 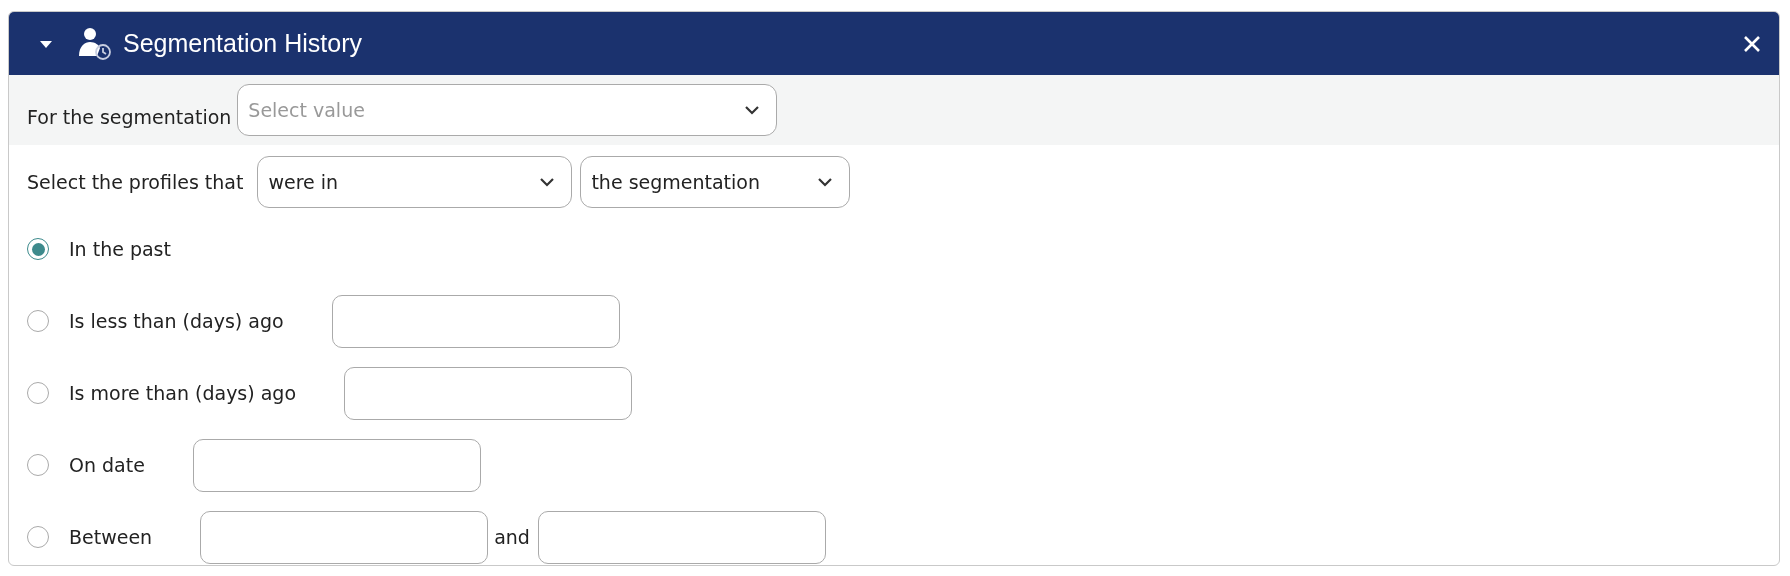 I want to click on option-label: Is less than (days) ago, so click(x=176, y=321).